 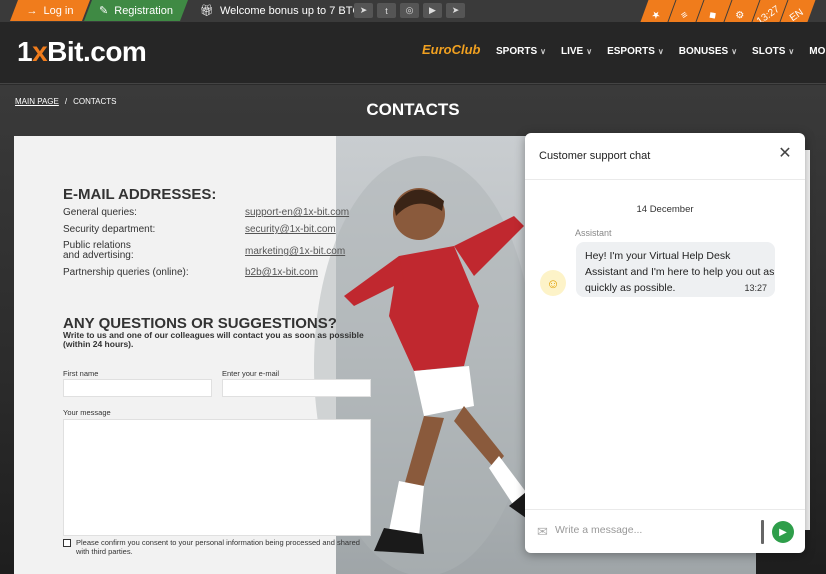 What do you see at coordinates (81, 373) in the screenshot?
I see `first-name-label: First name` at bounding box center [81, 373].